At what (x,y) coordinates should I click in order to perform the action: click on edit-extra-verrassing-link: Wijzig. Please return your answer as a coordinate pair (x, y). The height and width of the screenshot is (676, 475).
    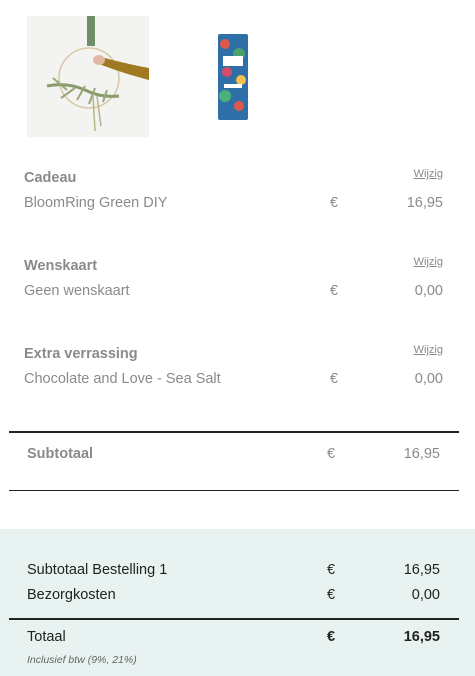
    Looking at the image, I should click on (428, 350).